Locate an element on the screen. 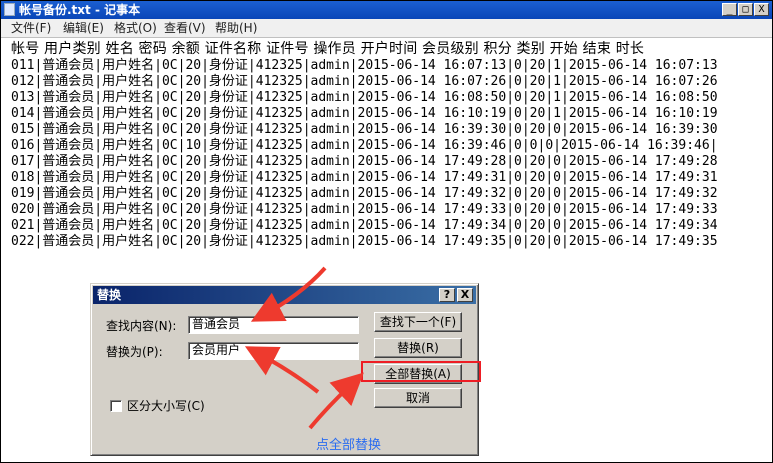 Image resolution: width=773 pixels, height=463 pixels. dialog-title-bar: 替换 ? X is located at coordinates (284, 295).